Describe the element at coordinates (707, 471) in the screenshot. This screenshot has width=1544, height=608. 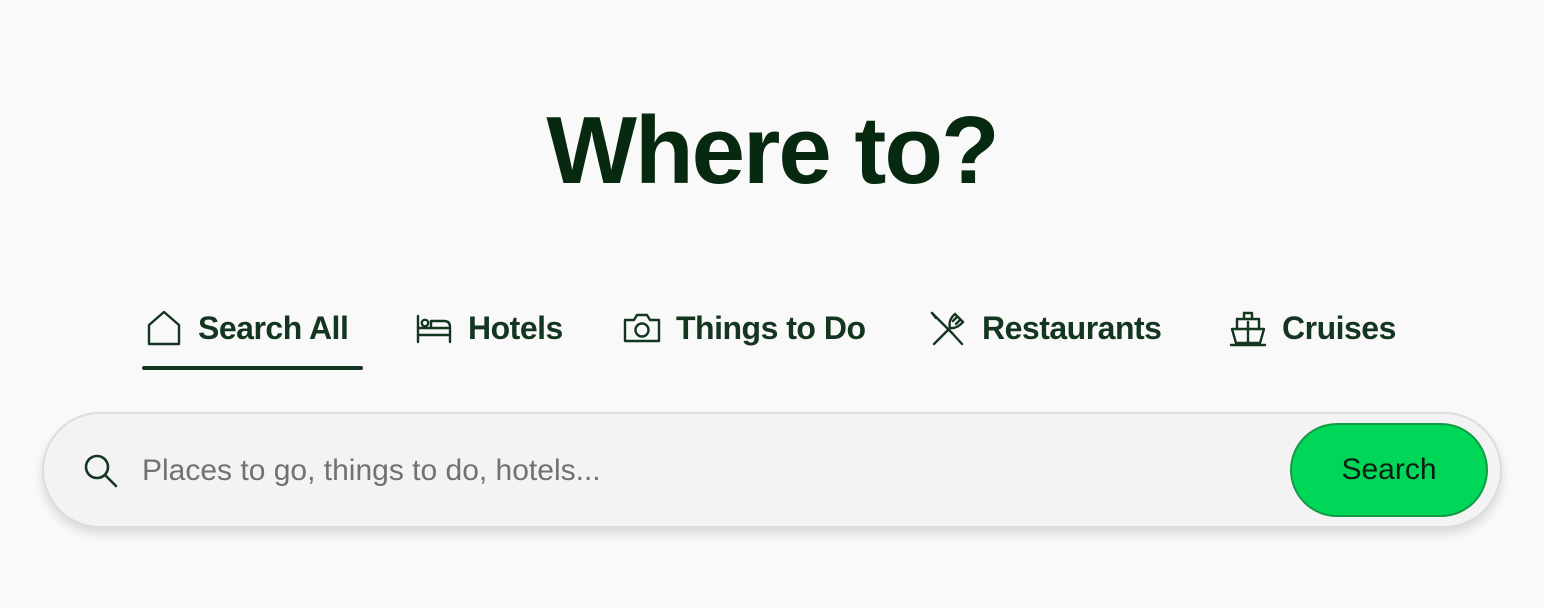
I see `search-input` at that location.